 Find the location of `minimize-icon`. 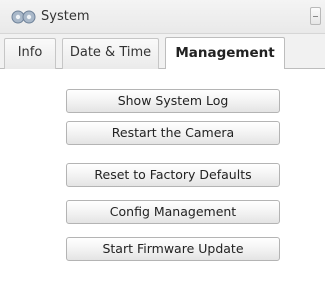

minimize-icon is located at coordinates (315, 16).